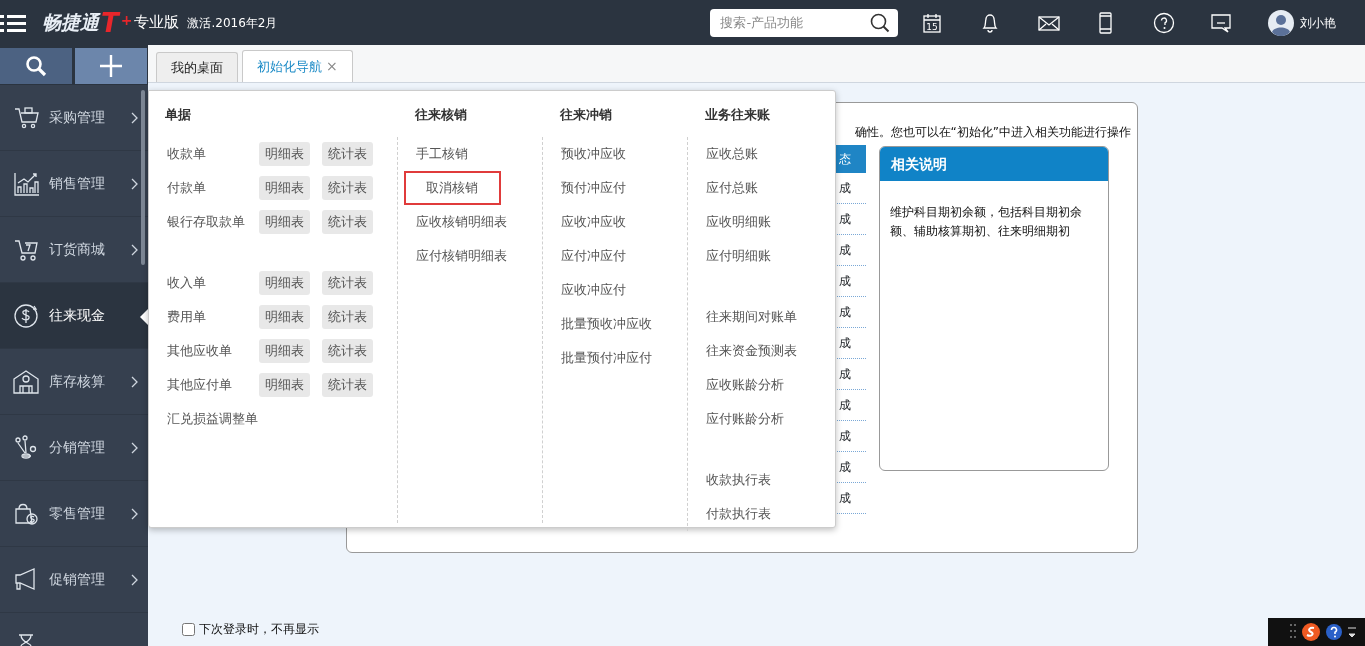  What do you see at coordinates (210, 351) in the screenshot?
I see `menu-item: 其他应收单` at bounding box center [210, 351].